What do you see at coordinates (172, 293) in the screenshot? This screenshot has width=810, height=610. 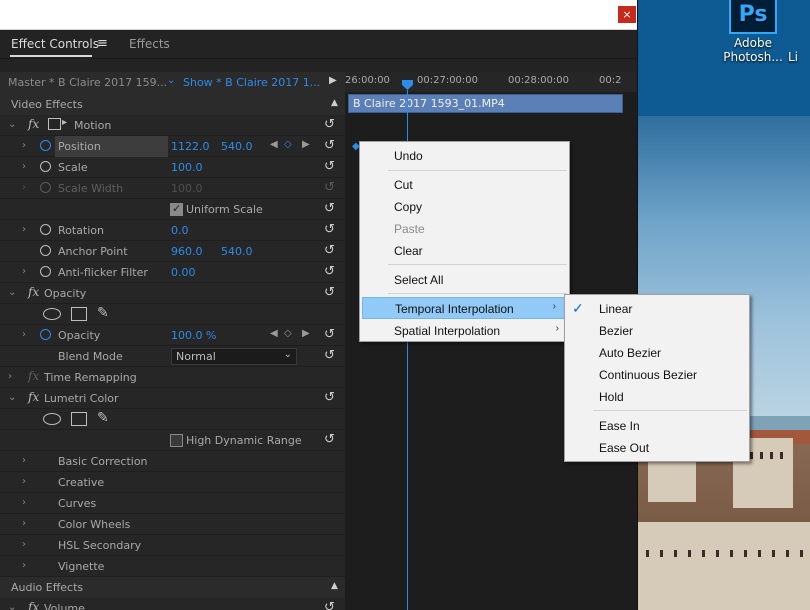 I see `effect-row-opacity: ⌄ fx Opacity ↺` at bounding box center [172, 293].